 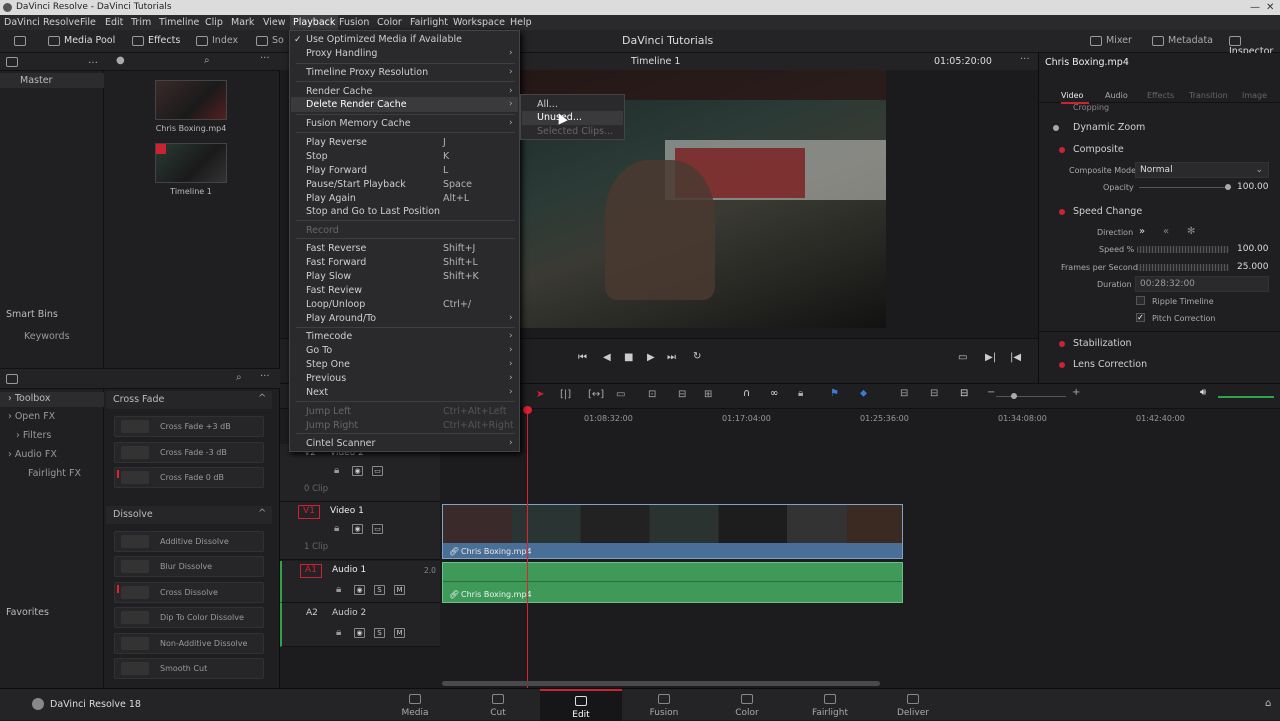 What do you see at coordinates (1255, 7) in the screenshot?
I see `minimize-icon: —` at bounding box center [1255, 7].